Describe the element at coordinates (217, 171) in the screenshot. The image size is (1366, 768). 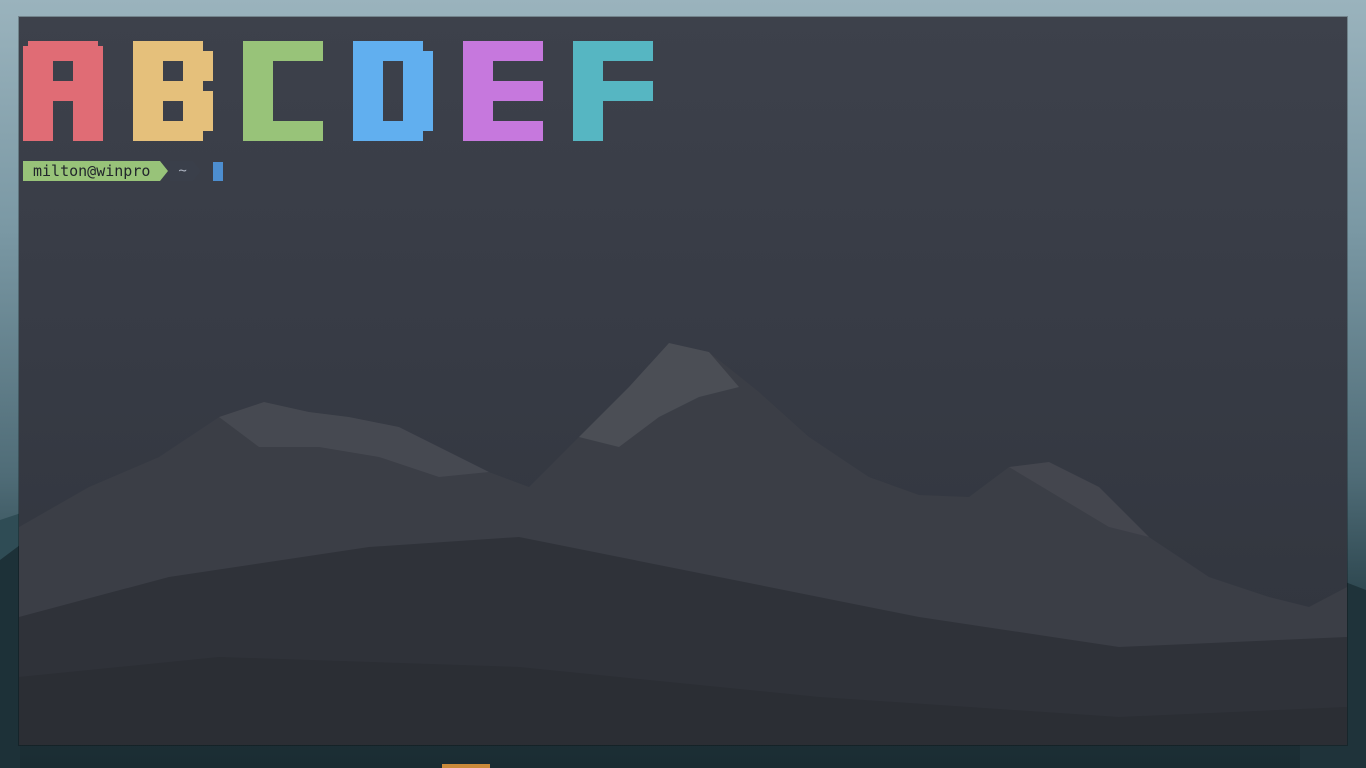
I see `block-cursor-icon` at that location.